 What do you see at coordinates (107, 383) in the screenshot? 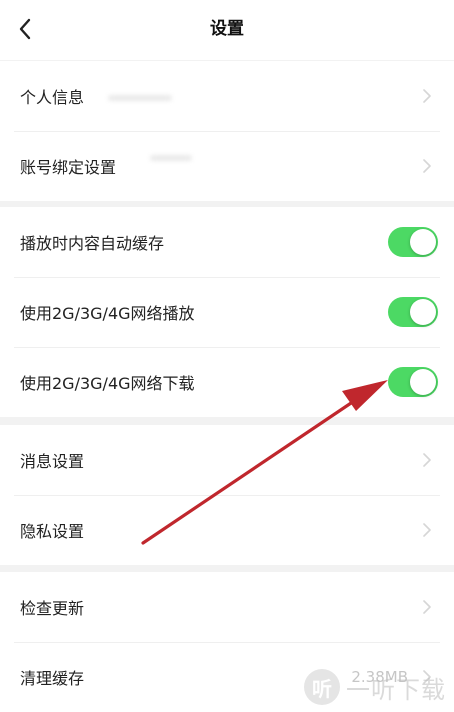
I see `row-label: 使用2G/3G/4G网络下载` at bounding box center [107, 383].